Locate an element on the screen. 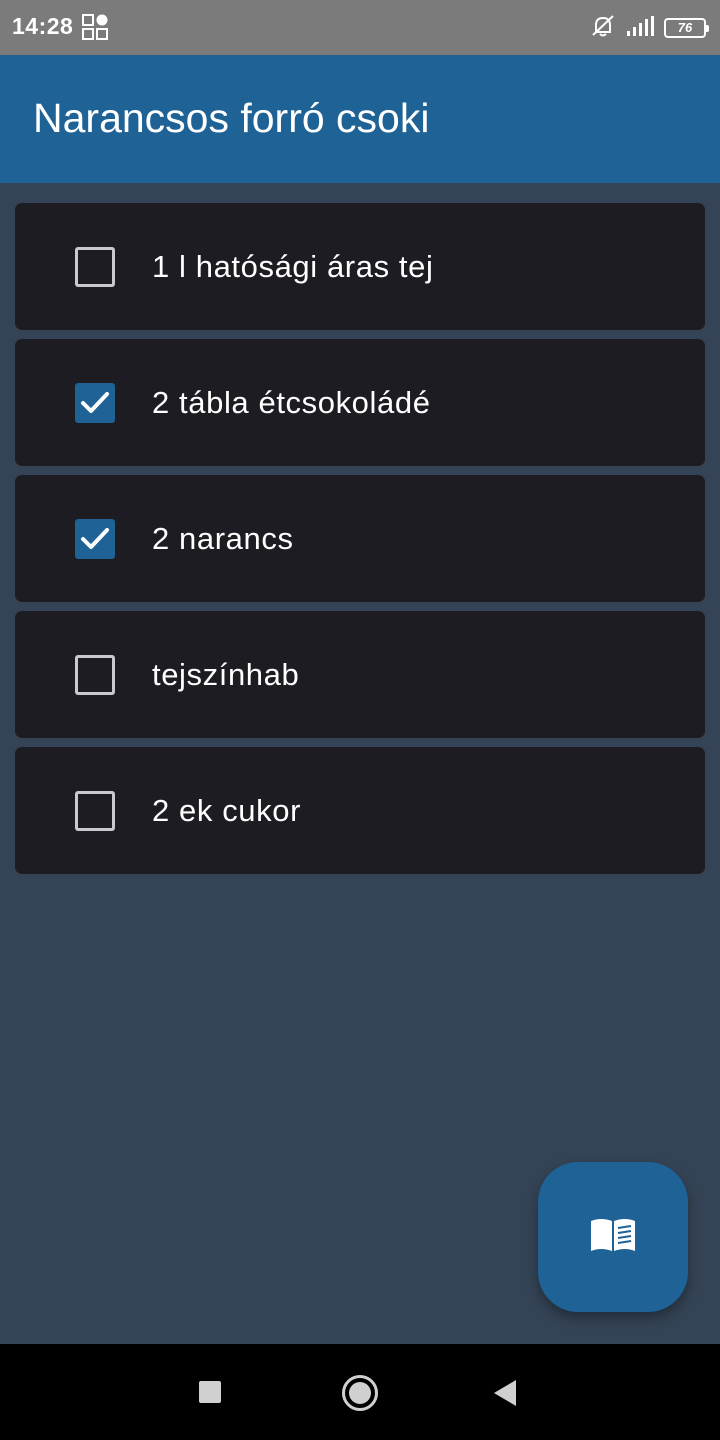 The height and width of the screenshot is (1440, 720). list-item: tejszínhab is located at coordinates (360, 674).